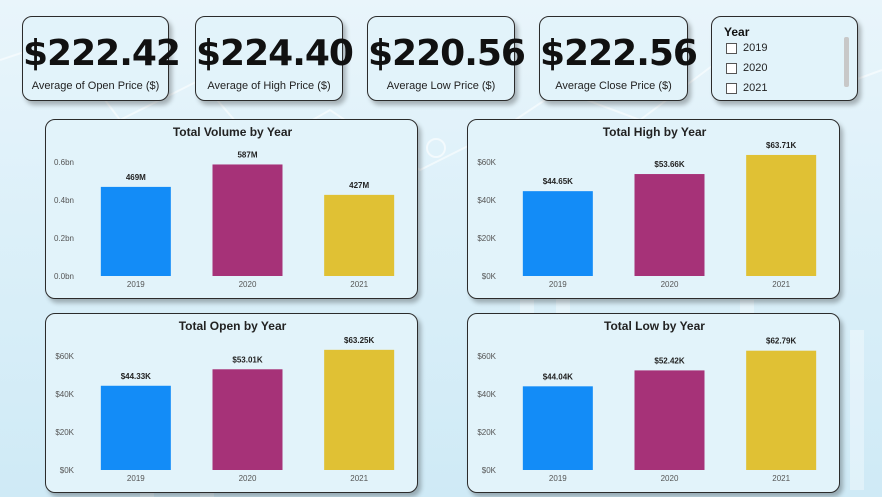 This screenshot has height=497, width=882. I want to click on data-label: $53.01K, so click(247, 359).